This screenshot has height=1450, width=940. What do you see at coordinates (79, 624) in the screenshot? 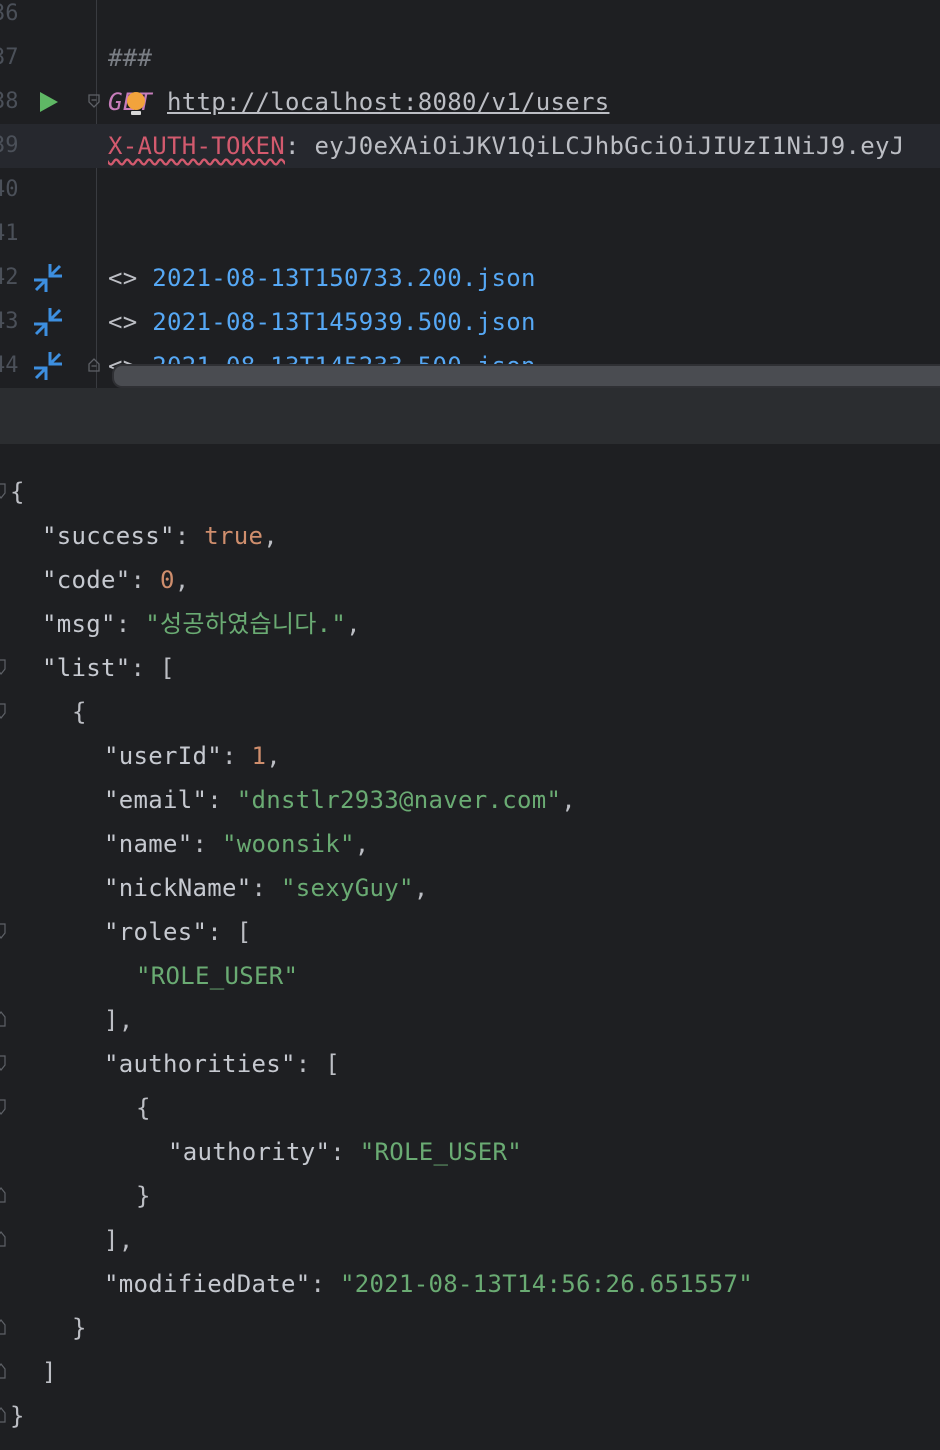
I see `json-key: "msg"` at bounding box center [79, 624].